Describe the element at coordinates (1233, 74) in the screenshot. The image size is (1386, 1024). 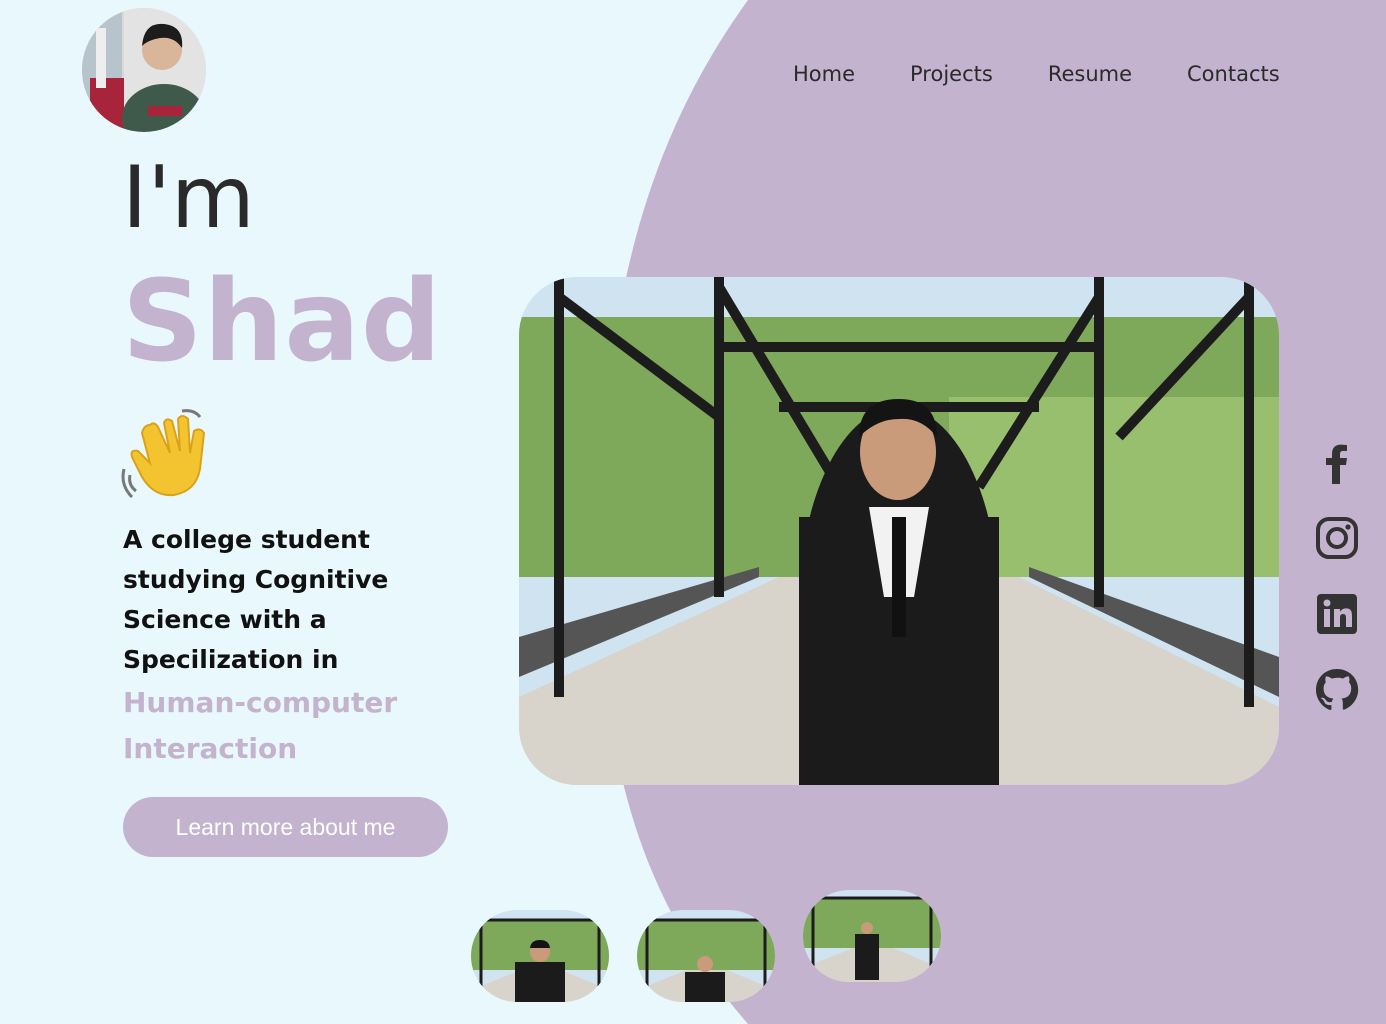
I see `nav-contacts: Contacts` at that location.